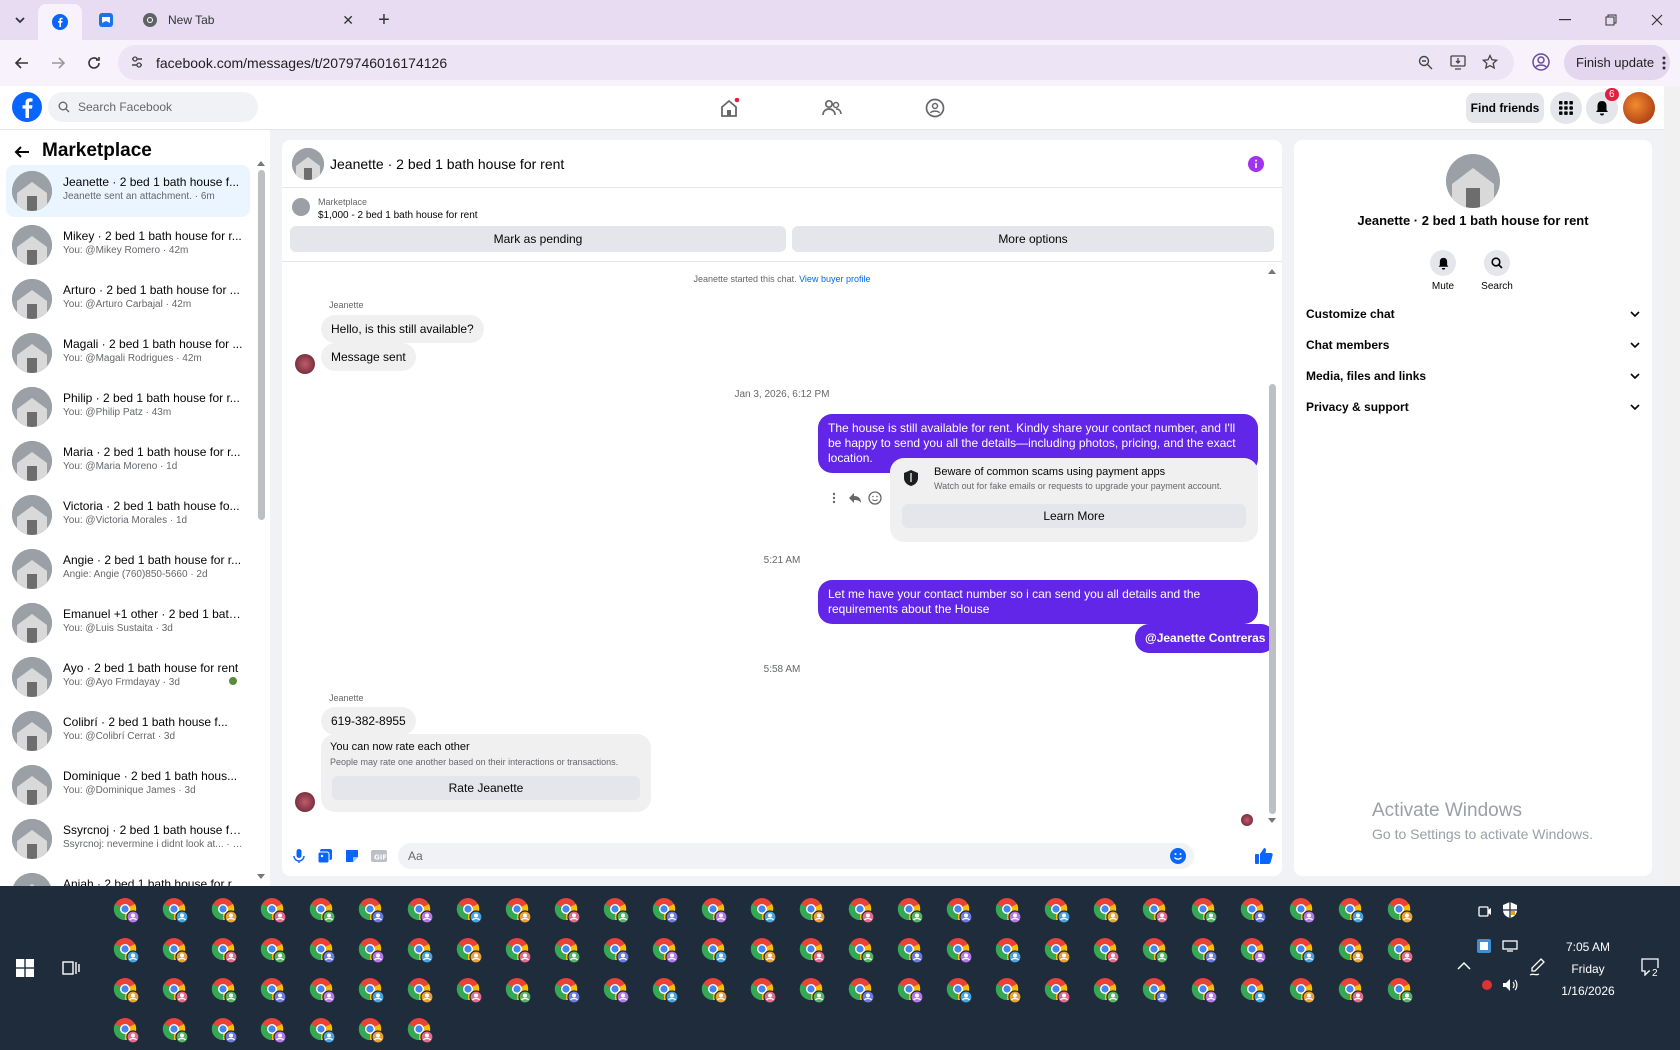  Describe the element at coordinates (261, 163) in the screenshot. I see `scroll-up-icon` at that location.